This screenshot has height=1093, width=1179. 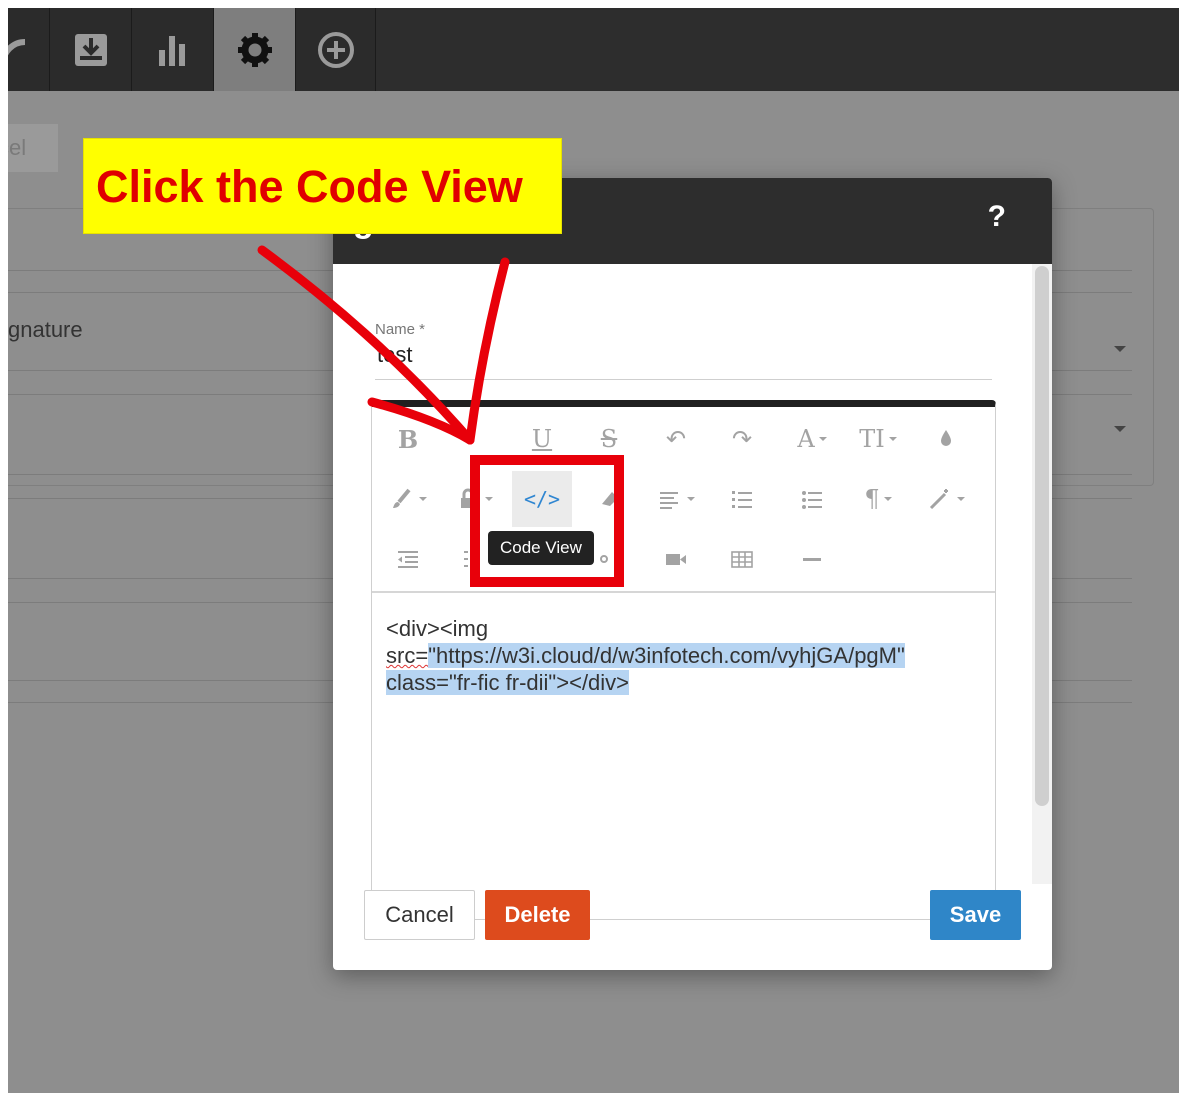 I want to click on cancel-button: Cancel, so click(x=419, y=915).